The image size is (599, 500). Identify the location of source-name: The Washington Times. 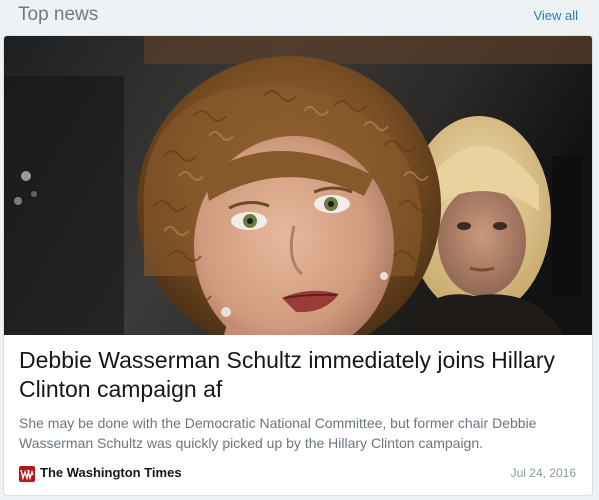
(111, 472).